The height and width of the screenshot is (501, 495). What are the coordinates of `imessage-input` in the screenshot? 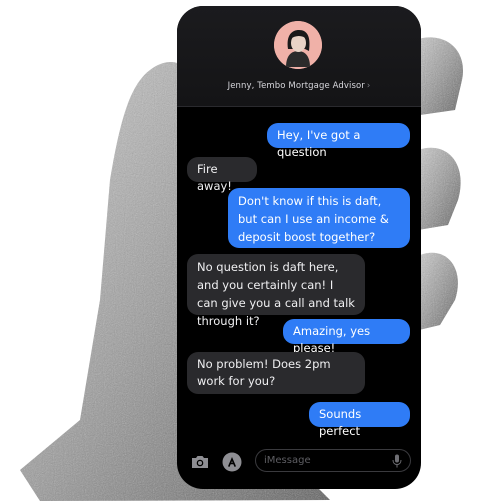 It's located at (324, 460).